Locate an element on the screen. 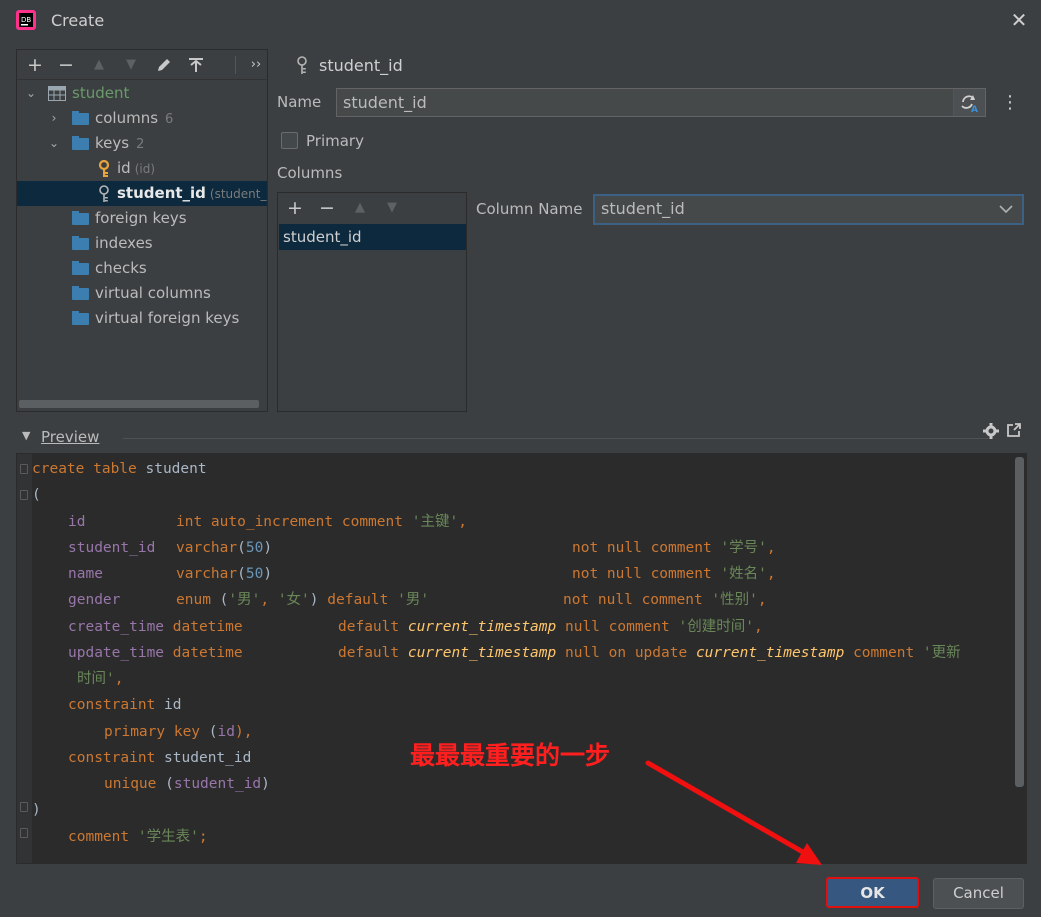  code-line: constraint id is located at coordinates (125, 705).